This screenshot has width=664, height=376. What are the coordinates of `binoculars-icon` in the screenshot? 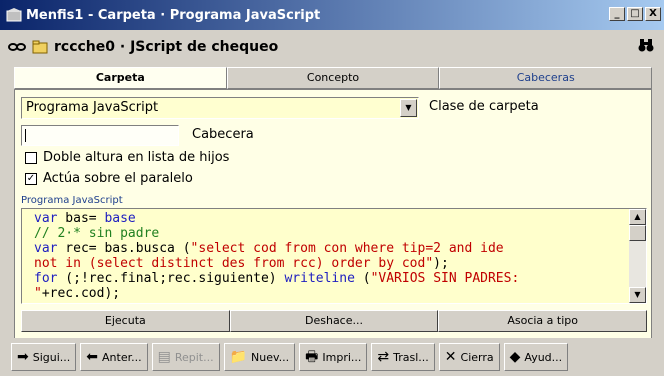 It's located at (646, 46).